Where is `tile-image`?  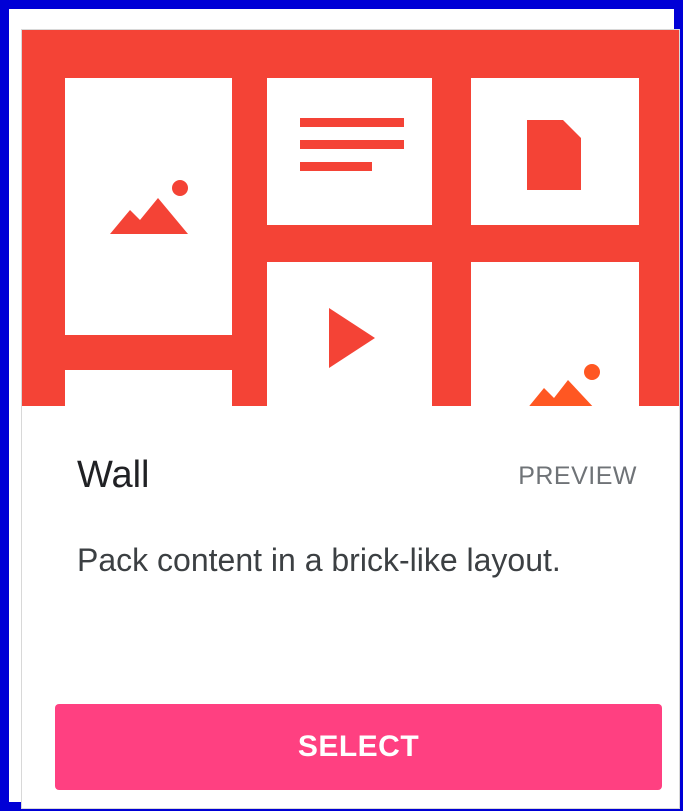 tile-image is located at coordinates (555, 334).